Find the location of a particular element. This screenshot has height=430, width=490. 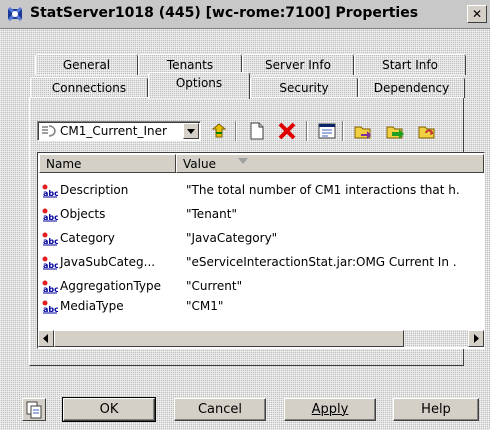

tab-label: Server Info is located at coordinates (298, 65).